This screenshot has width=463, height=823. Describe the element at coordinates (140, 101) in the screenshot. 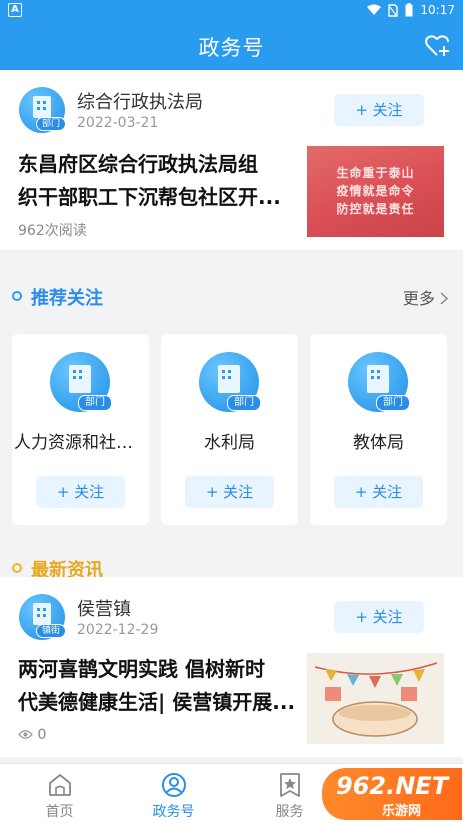

I see `org-name: 综合行政执法局` at that location.